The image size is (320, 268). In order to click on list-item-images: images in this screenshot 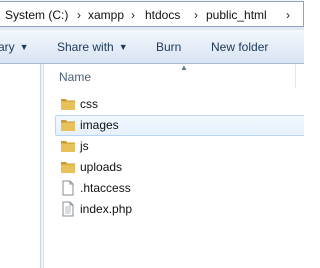, I will do `click(179, 125)`.